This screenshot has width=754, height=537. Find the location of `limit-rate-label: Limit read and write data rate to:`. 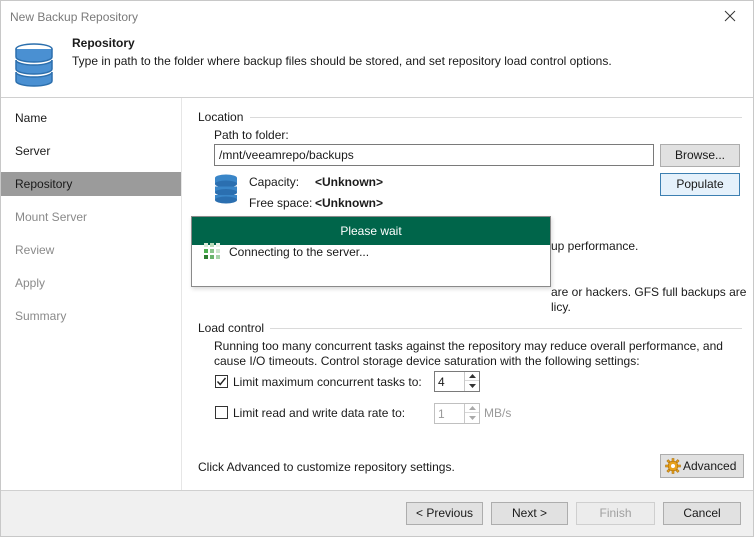

limit-rate-label: Limit read and write data rate to: is located at coordinates (319, 413).